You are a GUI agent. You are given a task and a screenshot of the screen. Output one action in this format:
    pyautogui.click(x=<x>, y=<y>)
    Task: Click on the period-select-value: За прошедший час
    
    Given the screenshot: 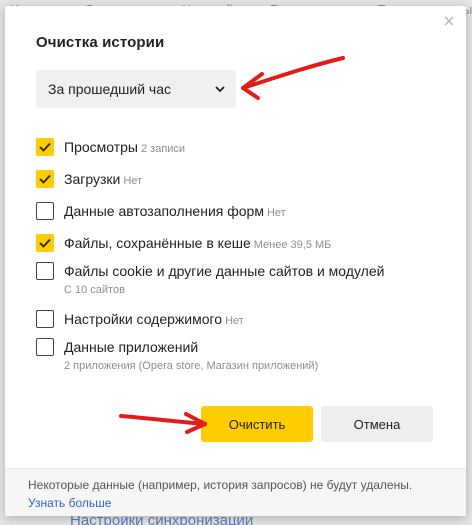 What is the action you would take?
    pyautogui.click(x=110, y=89)
    